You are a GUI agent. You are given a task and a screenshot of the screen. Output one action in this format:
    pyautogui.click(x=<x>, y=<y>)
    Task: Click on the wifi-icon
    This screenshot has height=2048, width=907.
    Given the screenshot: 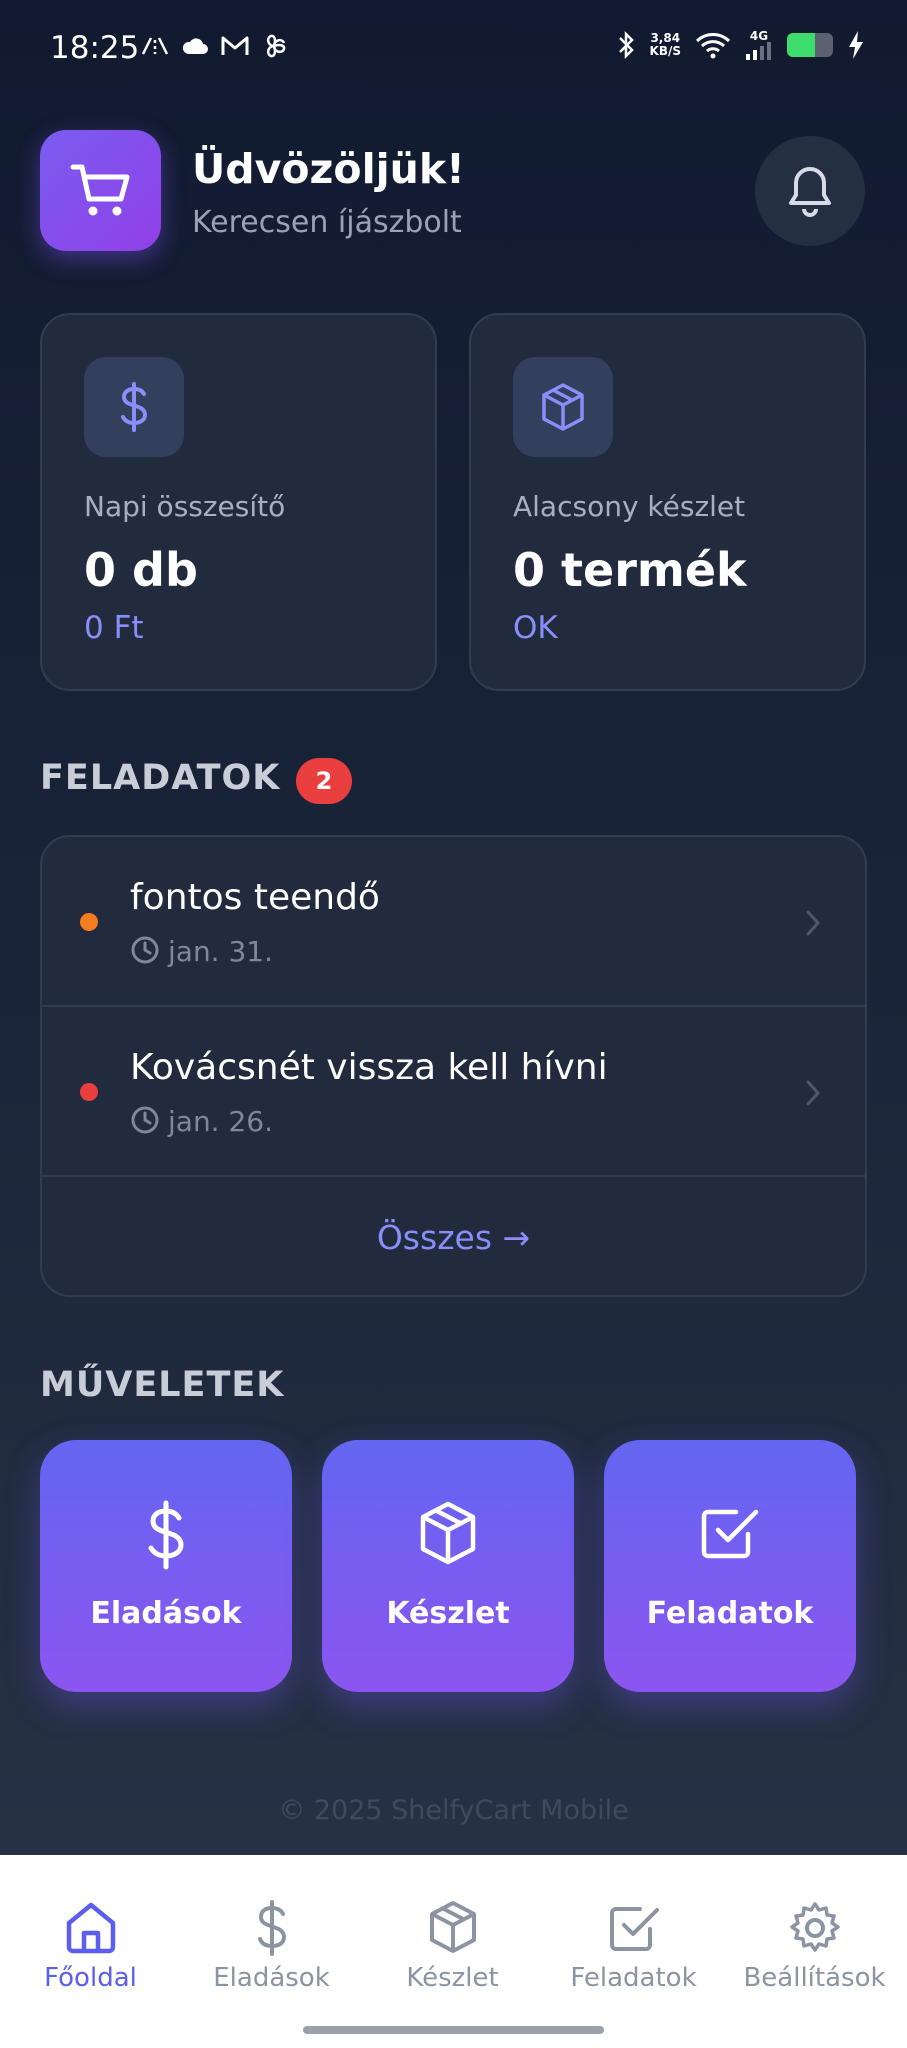 What is the action you would take?
    pyautogui.click(x=713, y=46)
    